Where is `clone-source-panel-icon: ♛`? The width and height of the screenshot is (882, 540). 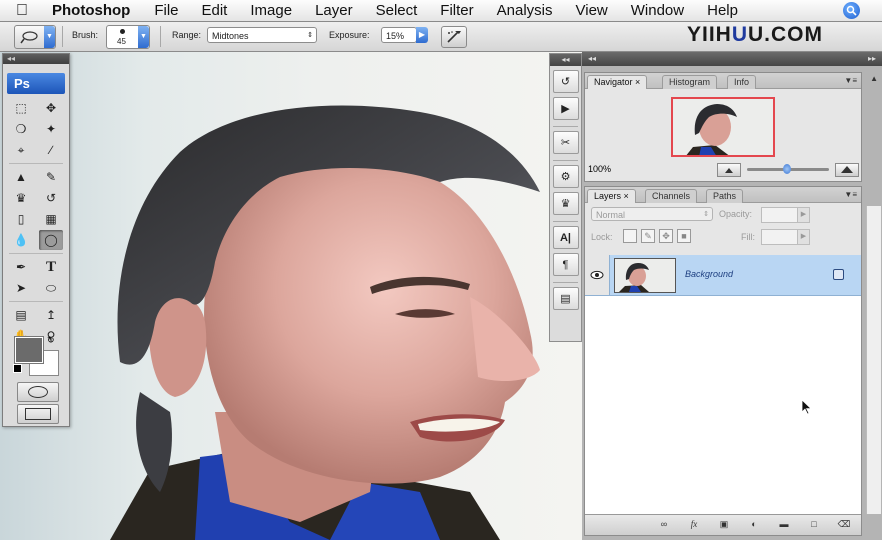 clone-source-panel-icon: ♛ is located at coordinates (565, 203).